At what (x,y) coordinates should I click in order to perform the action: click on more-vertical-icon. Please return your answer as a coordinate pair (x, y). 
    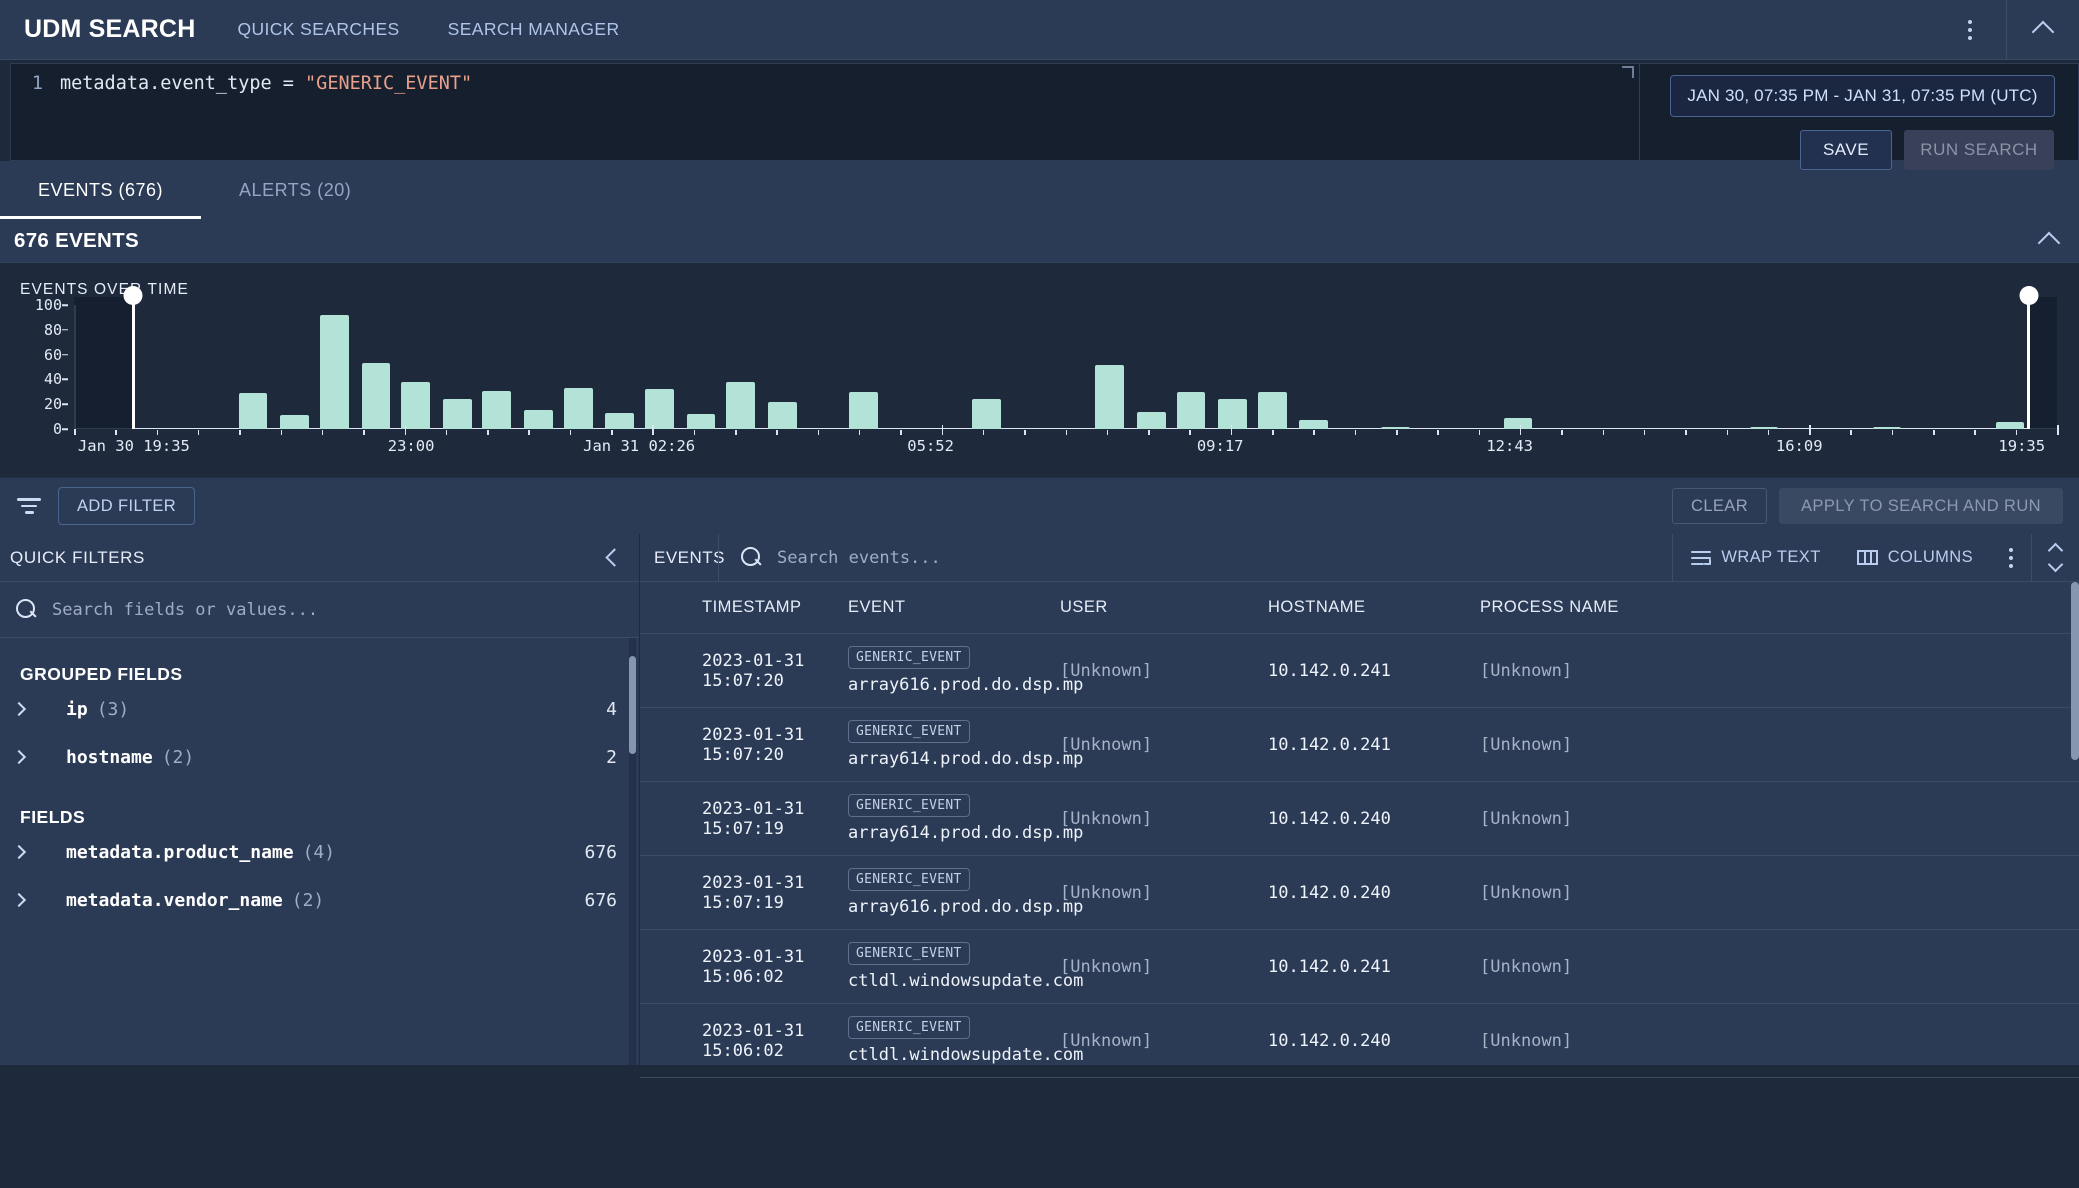
    Looking at the image, I should click on (2011, 557).